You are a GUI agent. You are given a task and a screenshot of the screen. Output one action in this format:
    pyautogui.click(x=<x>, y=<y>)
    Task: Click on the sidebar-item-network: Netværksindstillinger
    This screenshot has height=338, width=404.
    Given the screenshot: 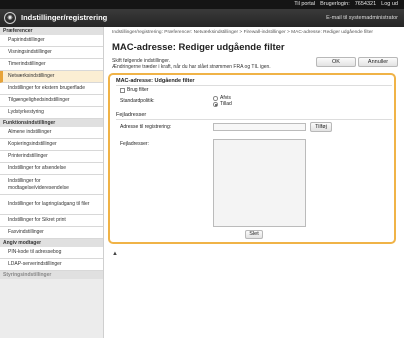 What is the action you would take?
    pyautogui.click(x=51, y=77)
    